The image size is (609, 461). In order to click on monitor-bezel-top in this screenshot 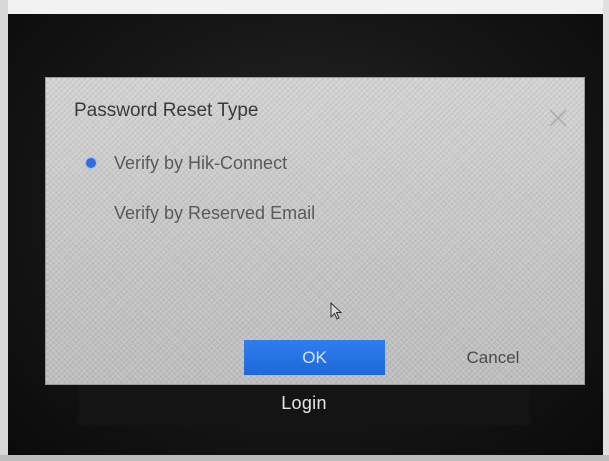, I will do `click(304, 7)`.